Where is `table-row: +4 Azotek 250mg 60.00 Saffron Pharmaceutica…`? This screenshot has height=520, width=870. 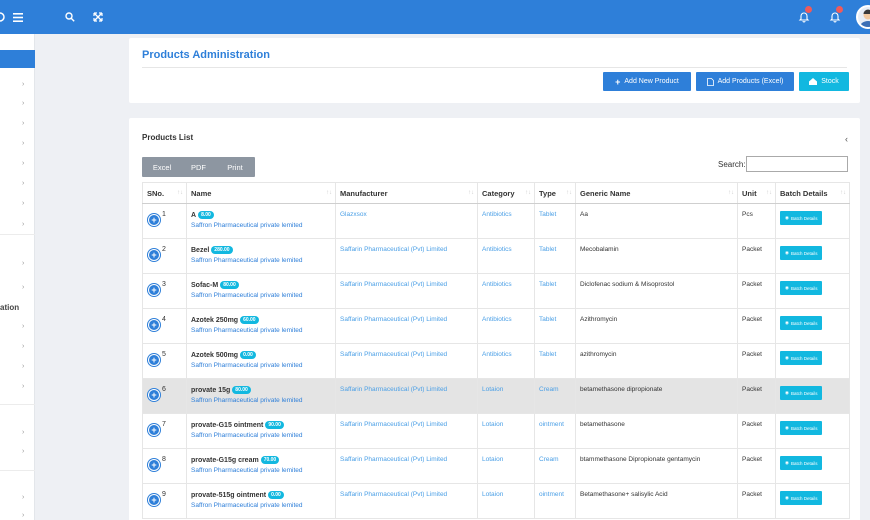
table-row: +4 Azotek 250mg 60.00 Saffron Pharmaceutica… is located at coordinates (496, 326).